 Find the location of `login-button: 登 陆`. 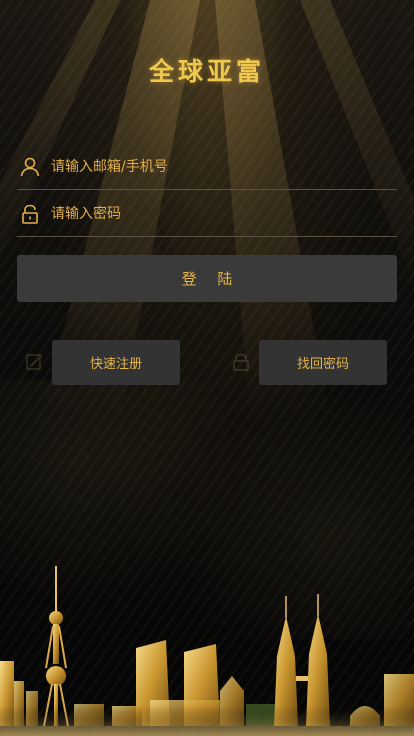

login-button: 登 陆 is located at coordinates (207, 278).